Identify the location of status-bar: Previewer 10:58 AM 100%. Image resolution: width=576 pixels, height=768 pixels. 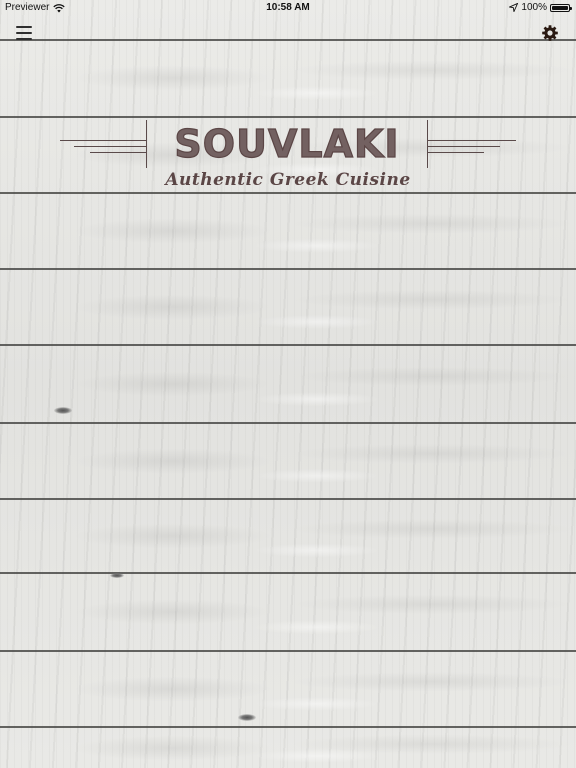
(288, 8).